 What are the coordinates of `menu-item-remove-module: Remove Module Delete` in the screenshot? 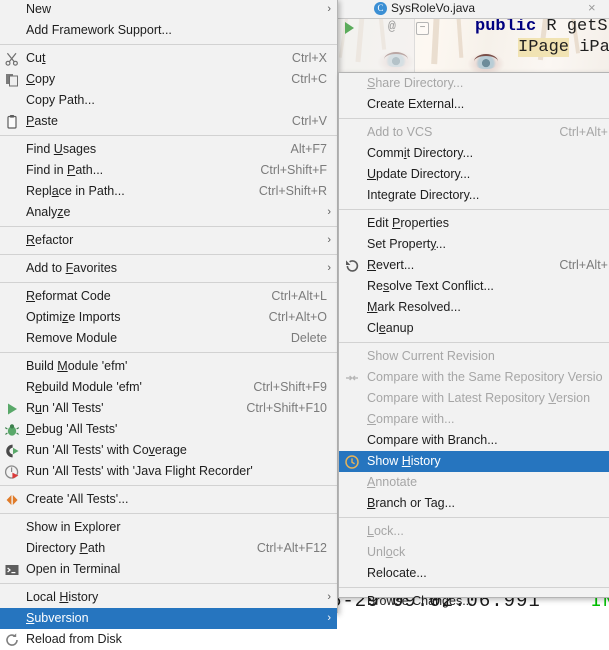 It's located at (168, 338).